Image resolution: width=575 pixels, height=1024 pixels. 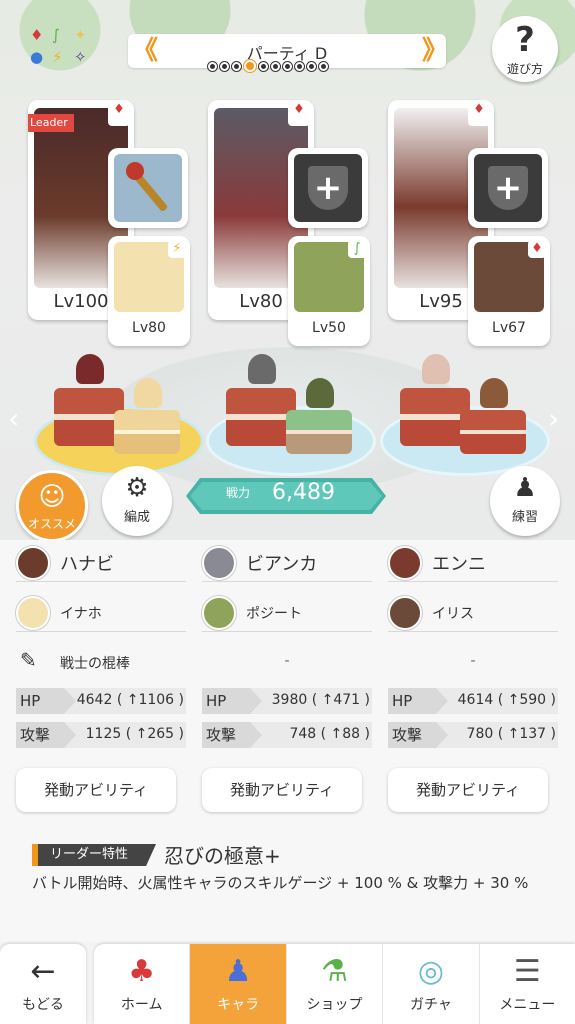 I want to click on scroll-left-icon: ‹, so click(x=13, y=418).